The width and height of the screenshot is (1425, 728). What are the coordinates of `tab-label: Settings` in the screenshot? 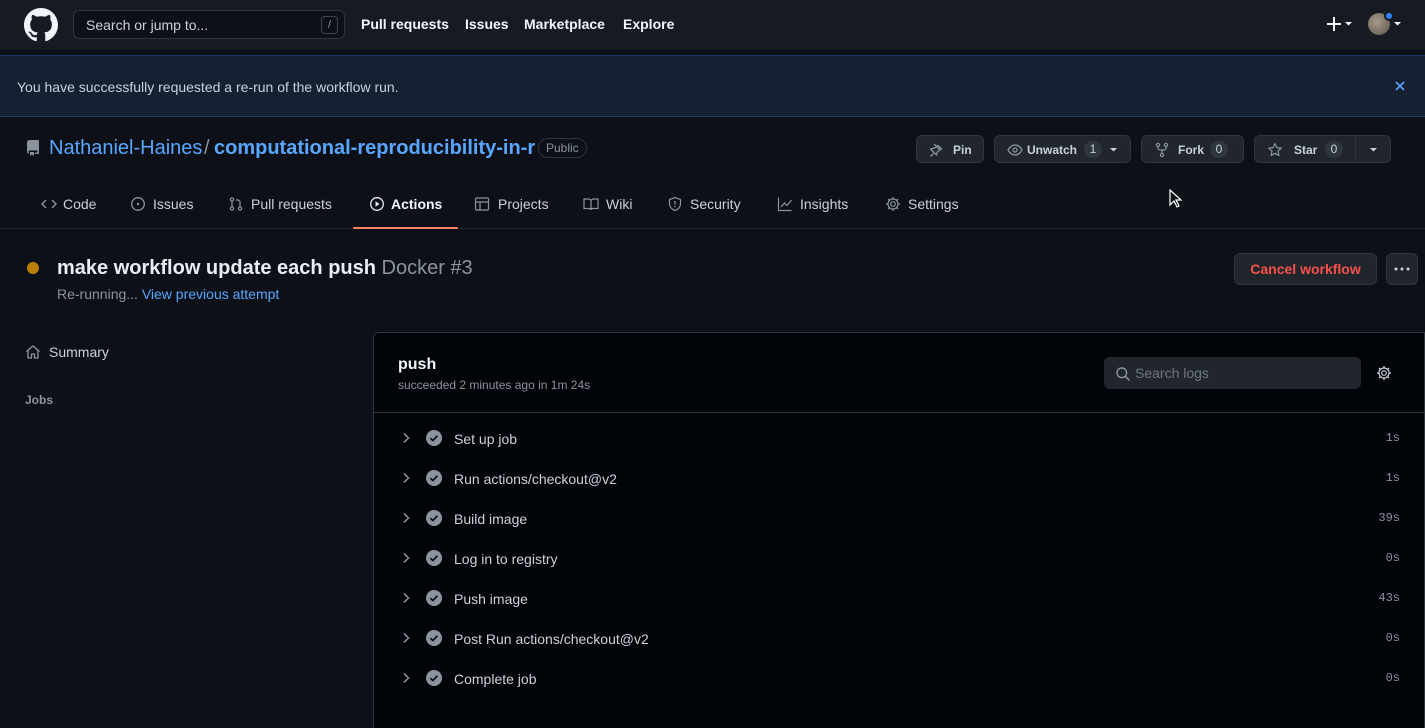 It's located at (933, 204).